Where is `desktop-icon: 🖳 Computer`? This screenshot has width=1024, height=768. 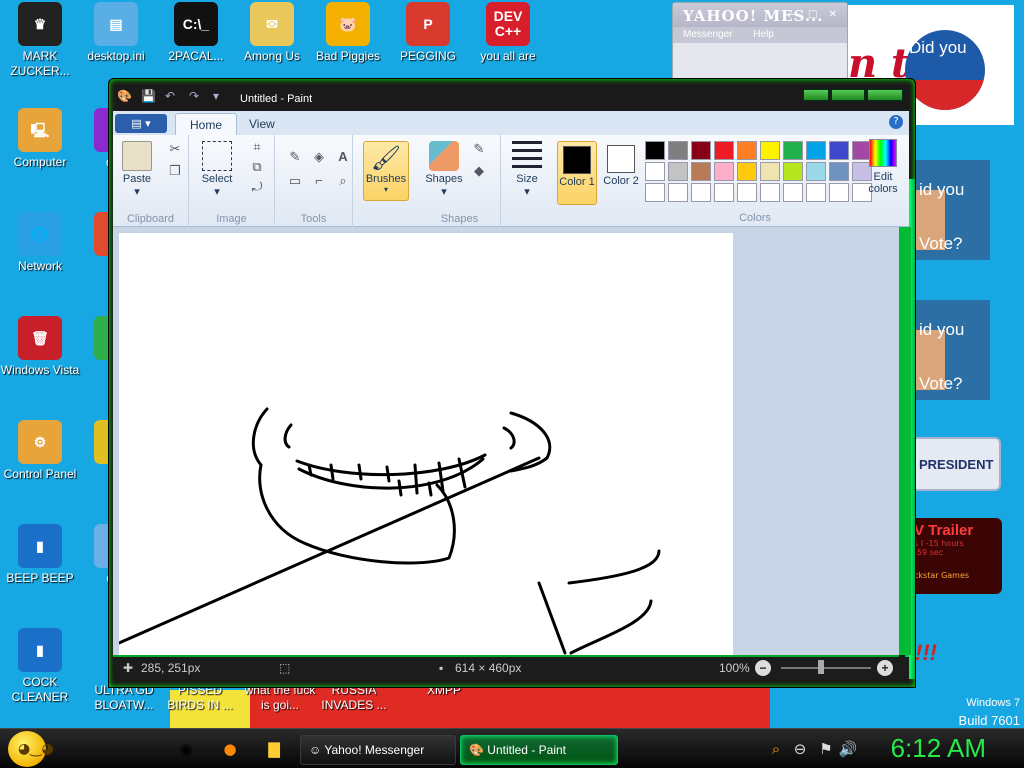 desktop-icon: 🖳 Computer is located at coordinates (40, 139).